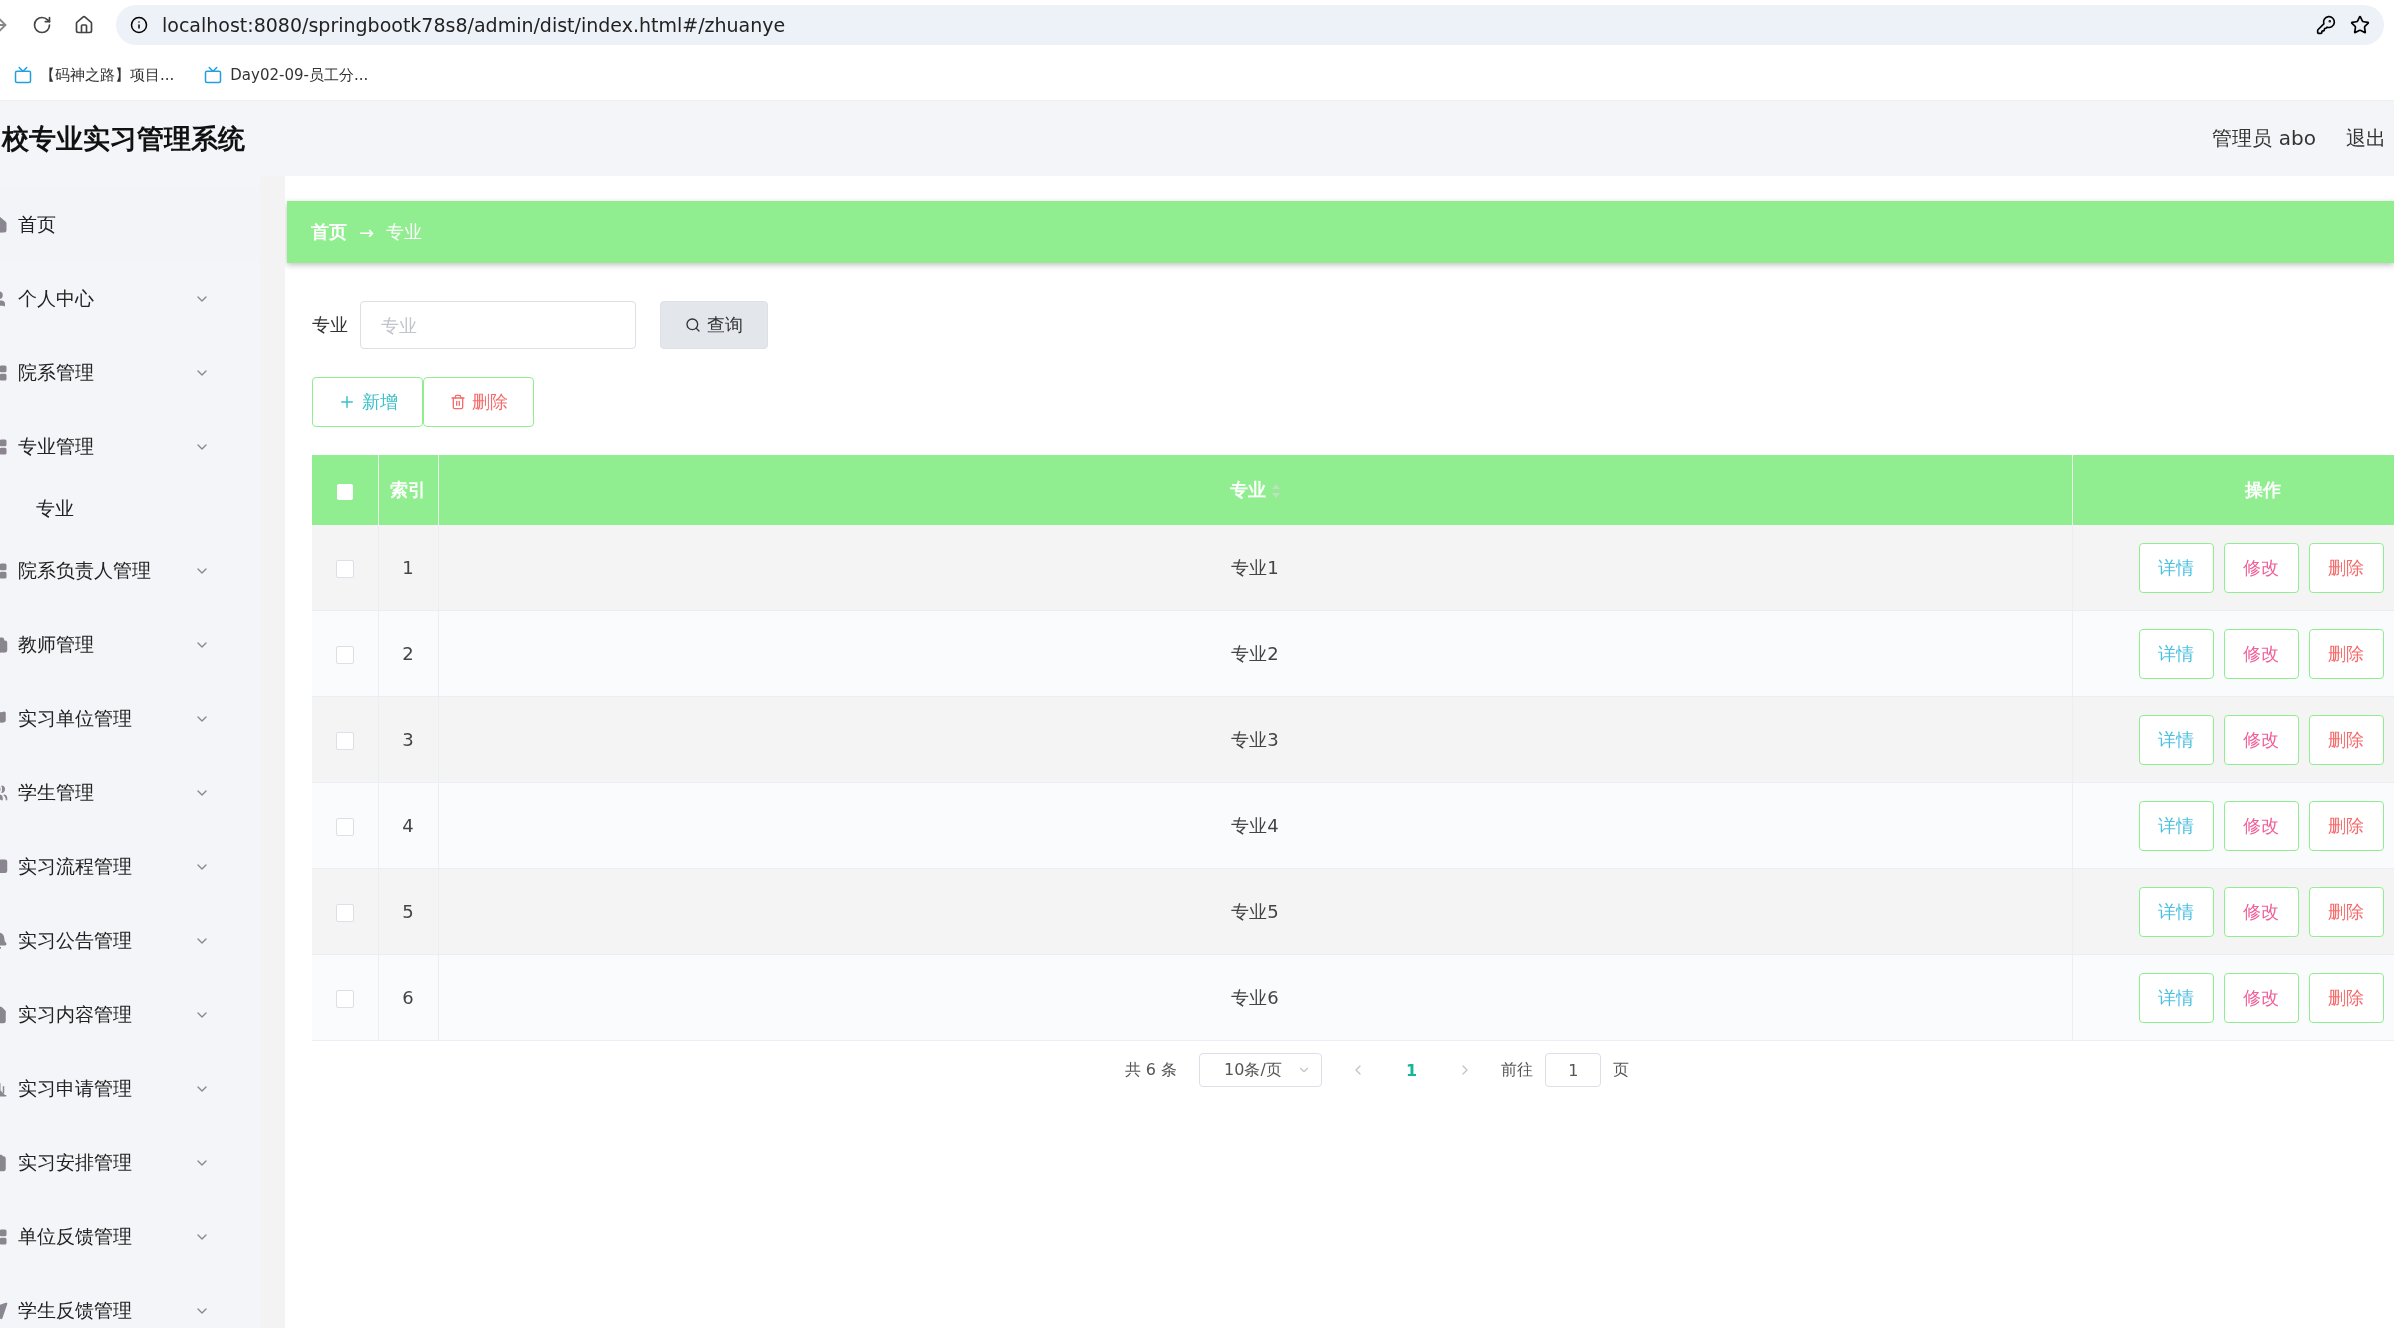 This screenshot has height=1328, width=2394. What do you see at coordinates (124, 138) in the screenshot?
I see `app-title: 校专业实习管理系统` at bounding box center [124, 138].